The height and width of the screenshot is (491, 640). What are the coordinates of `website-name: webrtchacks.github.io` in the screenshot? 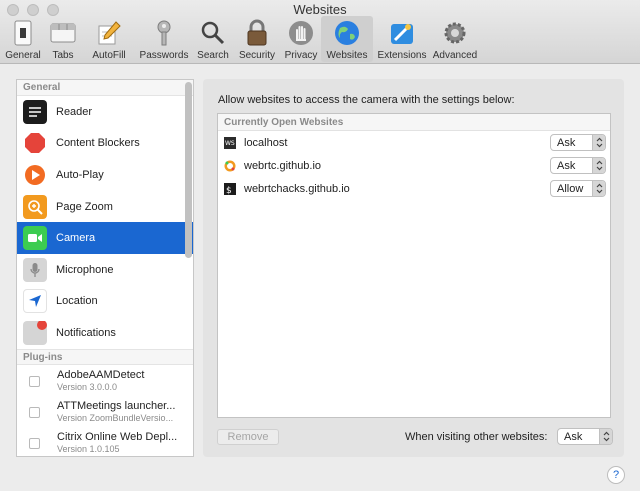 It's located at (297, 188).